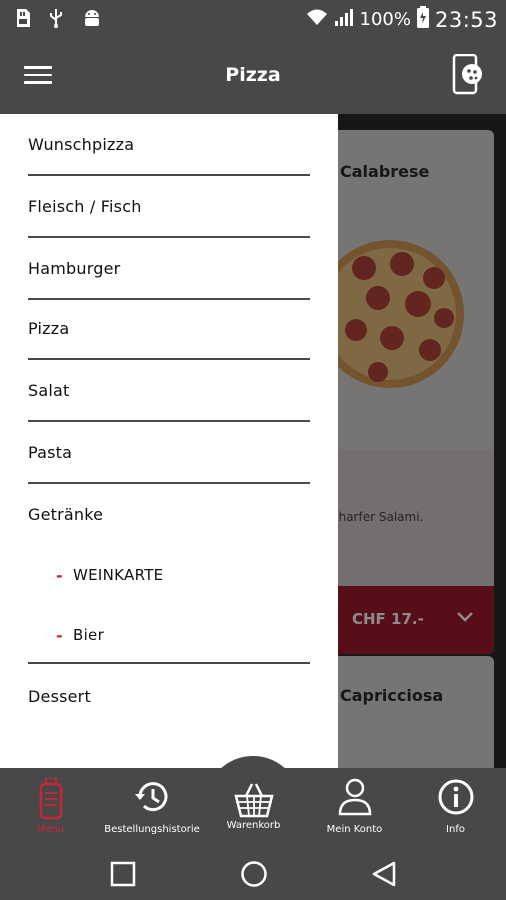 This screenshot has width=506, height=900. What do you see at coordinates (118, 575) in the screenshot?
I see `drawer-subitem-label: WEINKARTE` at bounding box center [118, 575].